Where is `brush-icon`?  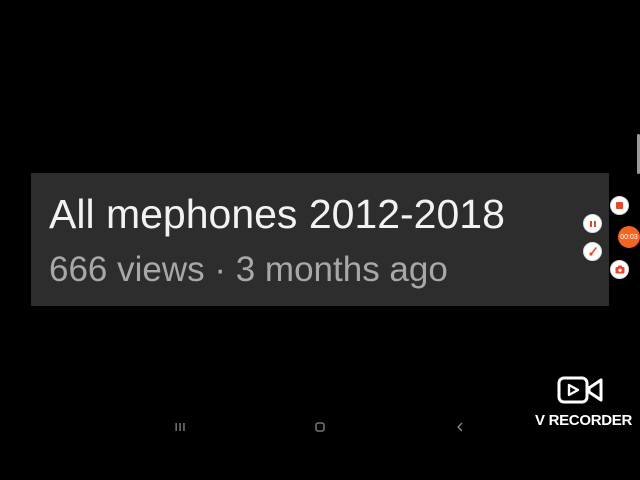 brush-icon is located at coordinates (592, 251).